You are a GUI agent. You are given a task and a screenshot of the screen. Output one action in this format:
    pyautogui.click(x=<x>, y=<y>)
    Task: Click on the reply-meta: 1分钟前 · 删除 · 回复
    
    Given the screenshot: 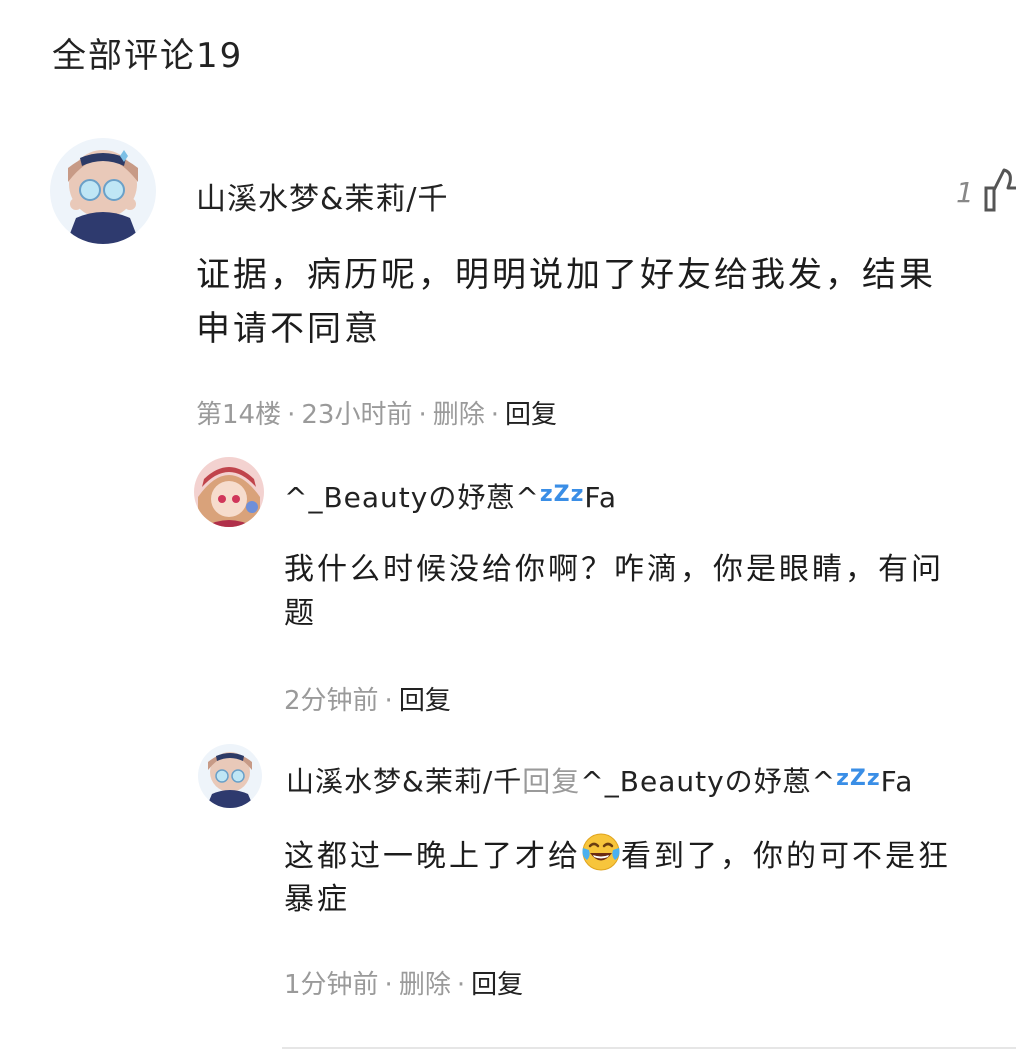 What is the action you would take?
    pyautogui.click(x=404, y=985)
    